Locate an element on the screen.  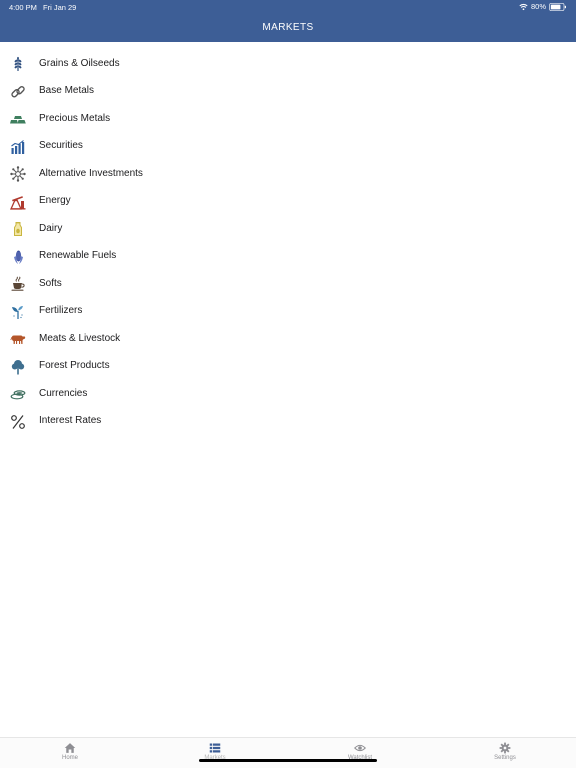
status-date: Fri Jan 29 is located at coordinates (60, 7).